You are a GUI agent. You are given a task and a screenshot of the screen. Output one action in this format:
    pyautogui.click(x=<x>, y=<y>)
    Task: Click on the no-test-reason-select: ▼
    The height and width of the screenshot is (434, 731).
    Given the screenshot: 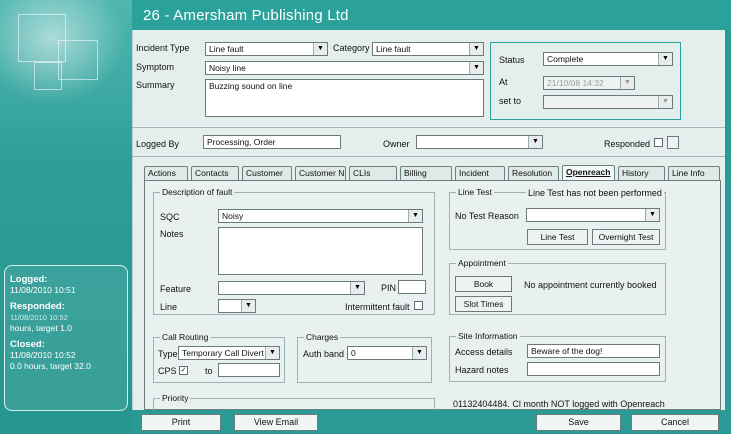 What is the action you would take?
    pyautogui.click(x=593, y=215)
    